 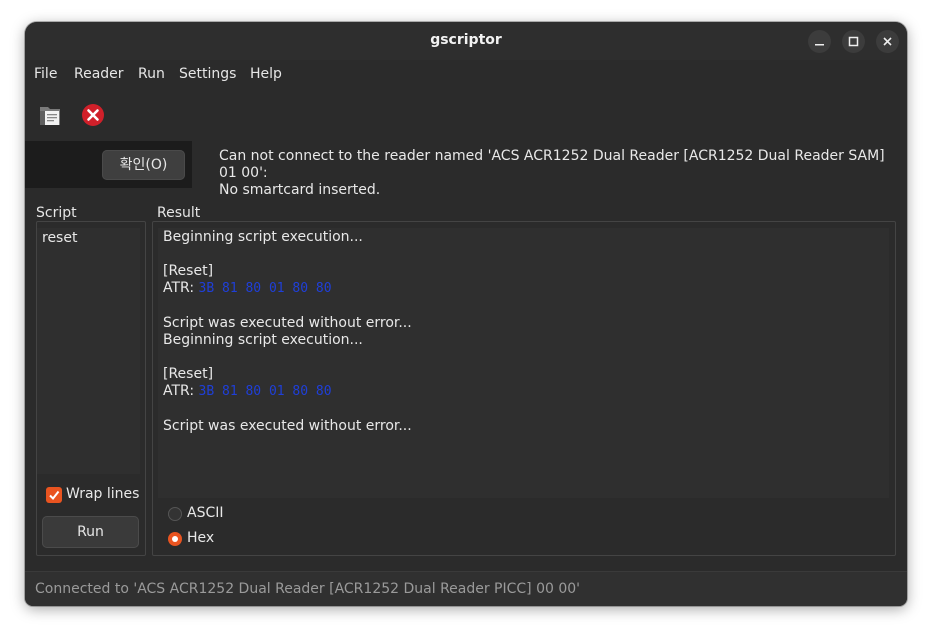 I want to click on open-script-button, so click(x=51, y=115).